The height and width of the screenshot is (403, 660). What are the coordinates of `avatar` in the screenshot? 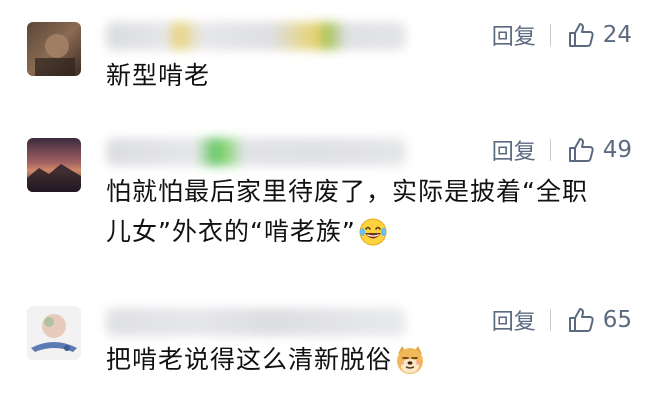 It's located at (54, 333).